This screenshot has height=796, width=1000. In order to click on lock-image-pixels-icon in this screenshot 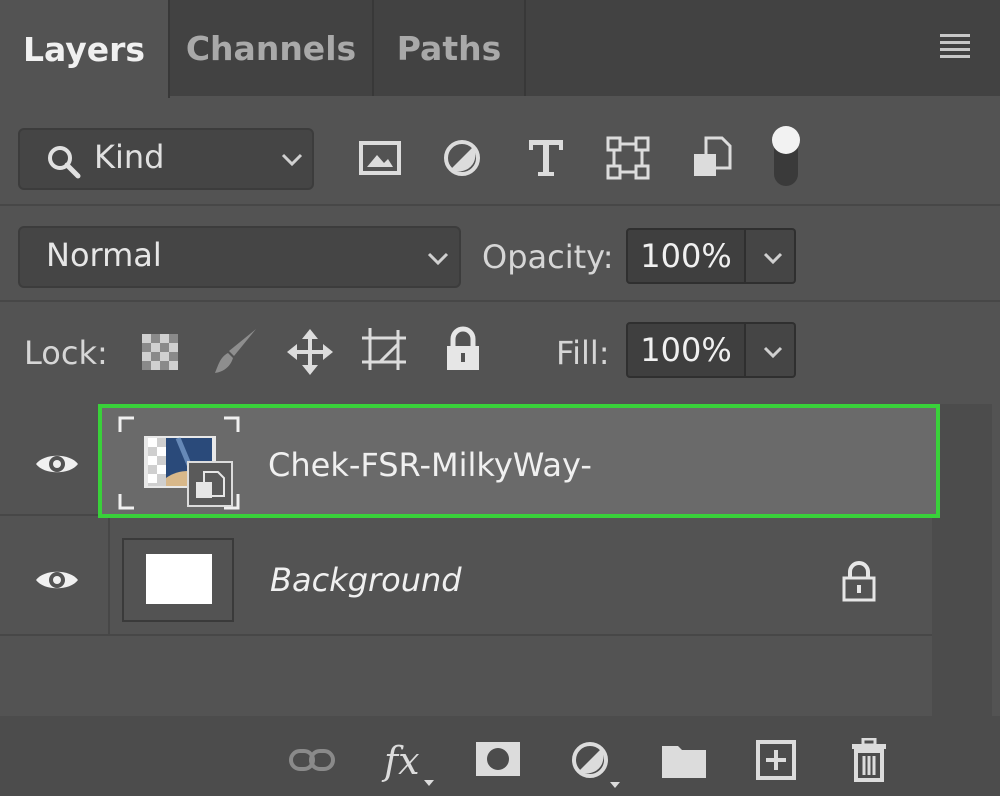, I will do `click(236, 351)`.